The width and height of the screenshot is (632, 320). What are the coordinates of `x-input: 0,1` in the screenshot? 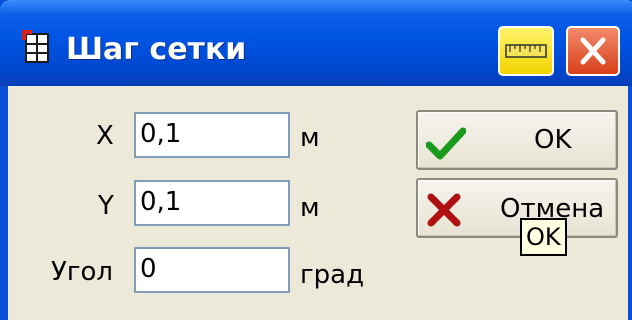 It's located at (212, 135).